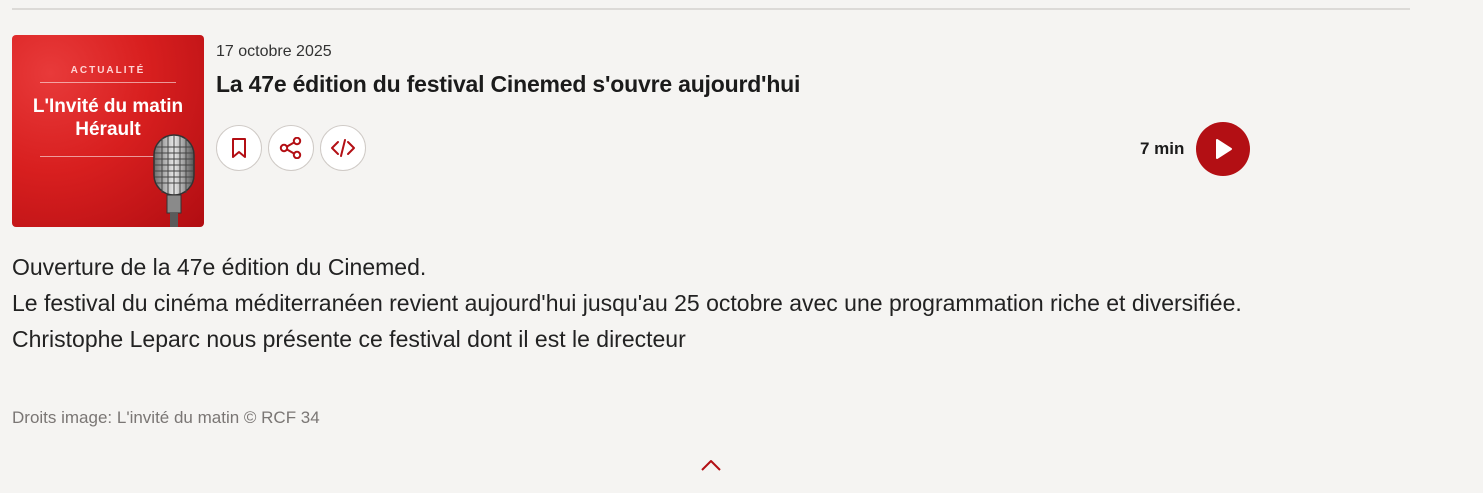 The height and width of the screenshot is (493, 1483). Describe the element at coordinates (219, 267) in the screenshot. I see `description-line: Ouverture de la 47e édition du Cinemed.` at that location.